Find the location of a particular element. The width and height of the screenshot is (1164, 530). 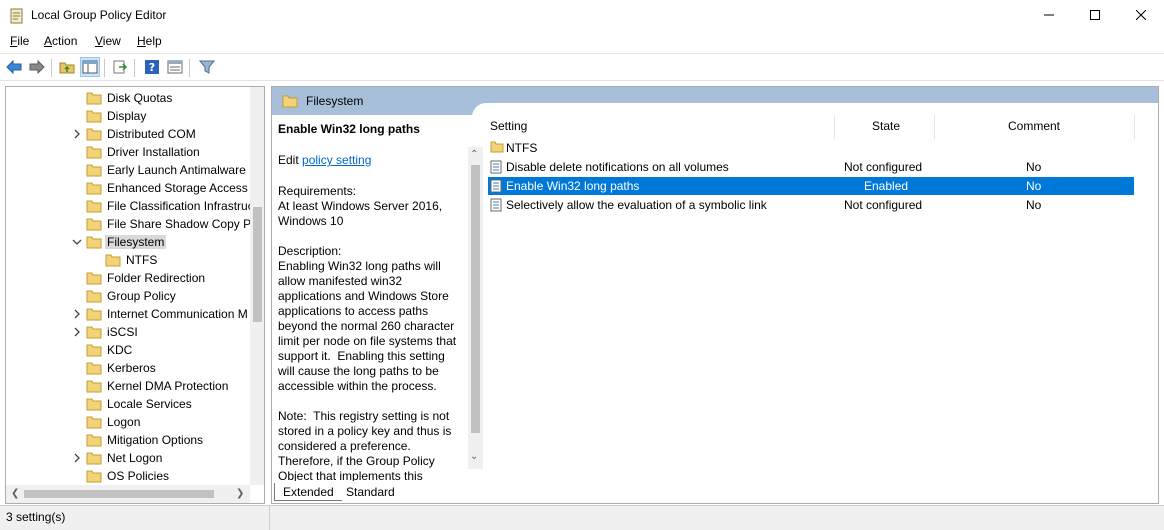

tree-item: OS Policies is located at coordinates (128, 476).